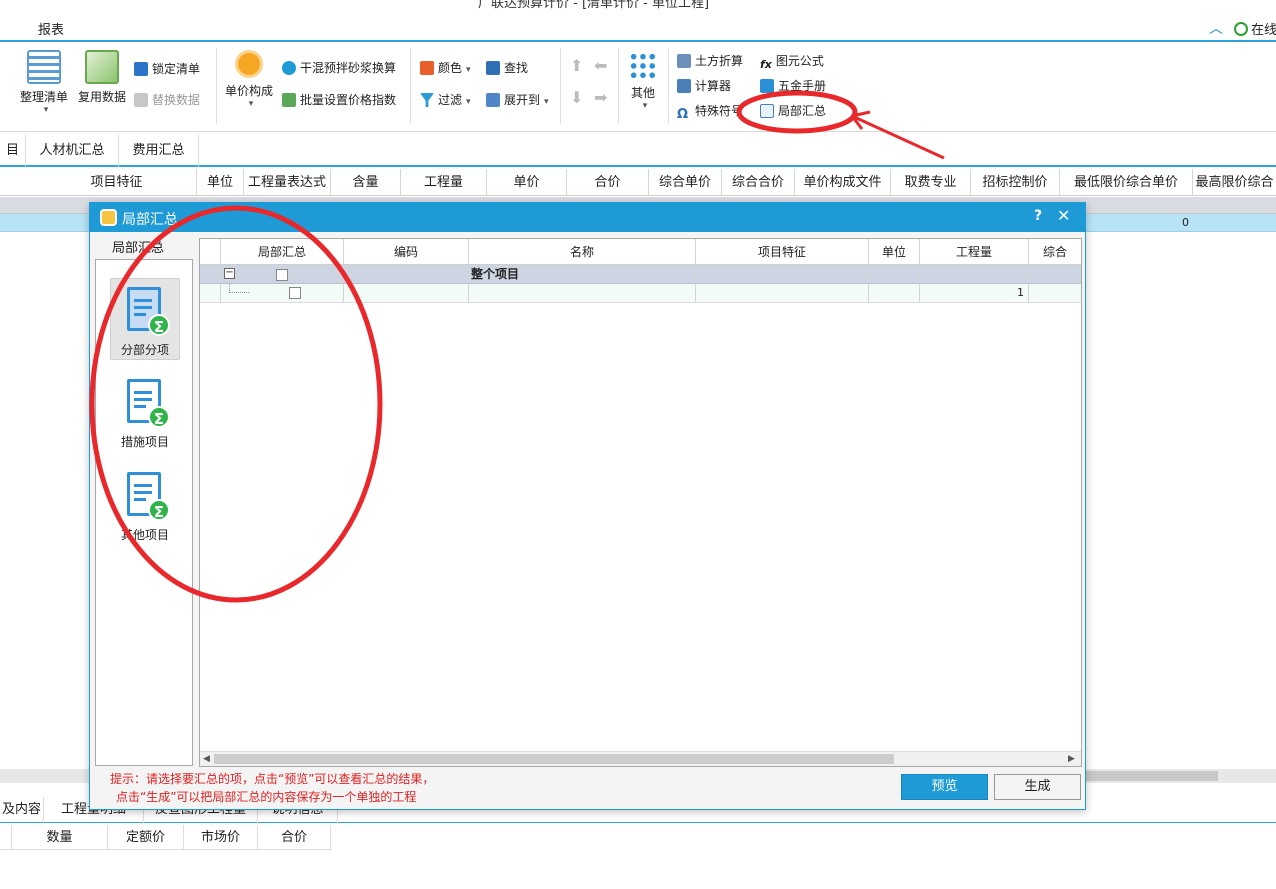  What do you see at coordinates (147, 312) in the screenshot?
I see `document-sum-icon: Σ` at bounding box center [147, 312].